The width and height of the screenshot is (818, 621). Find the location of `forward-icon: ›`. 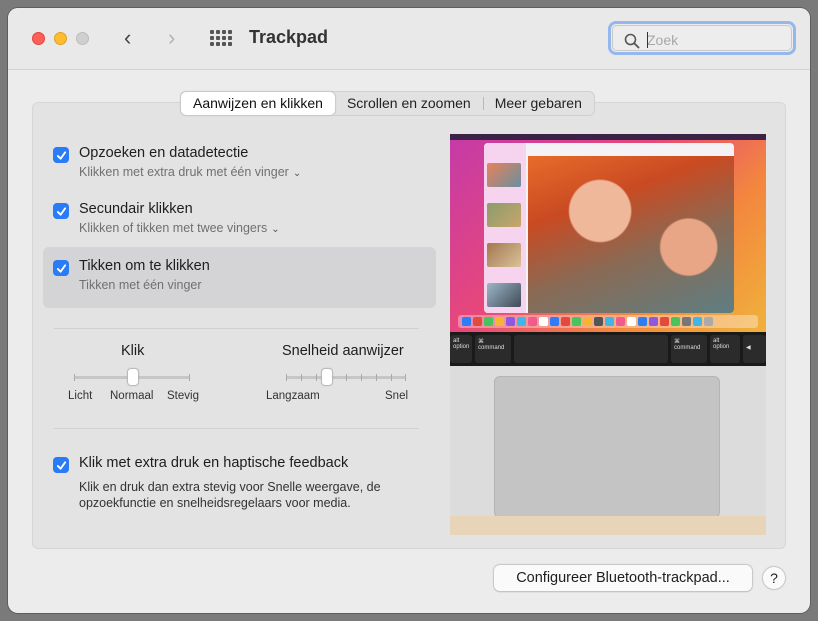

forward-icon: › is located at coordinates (171, 38).